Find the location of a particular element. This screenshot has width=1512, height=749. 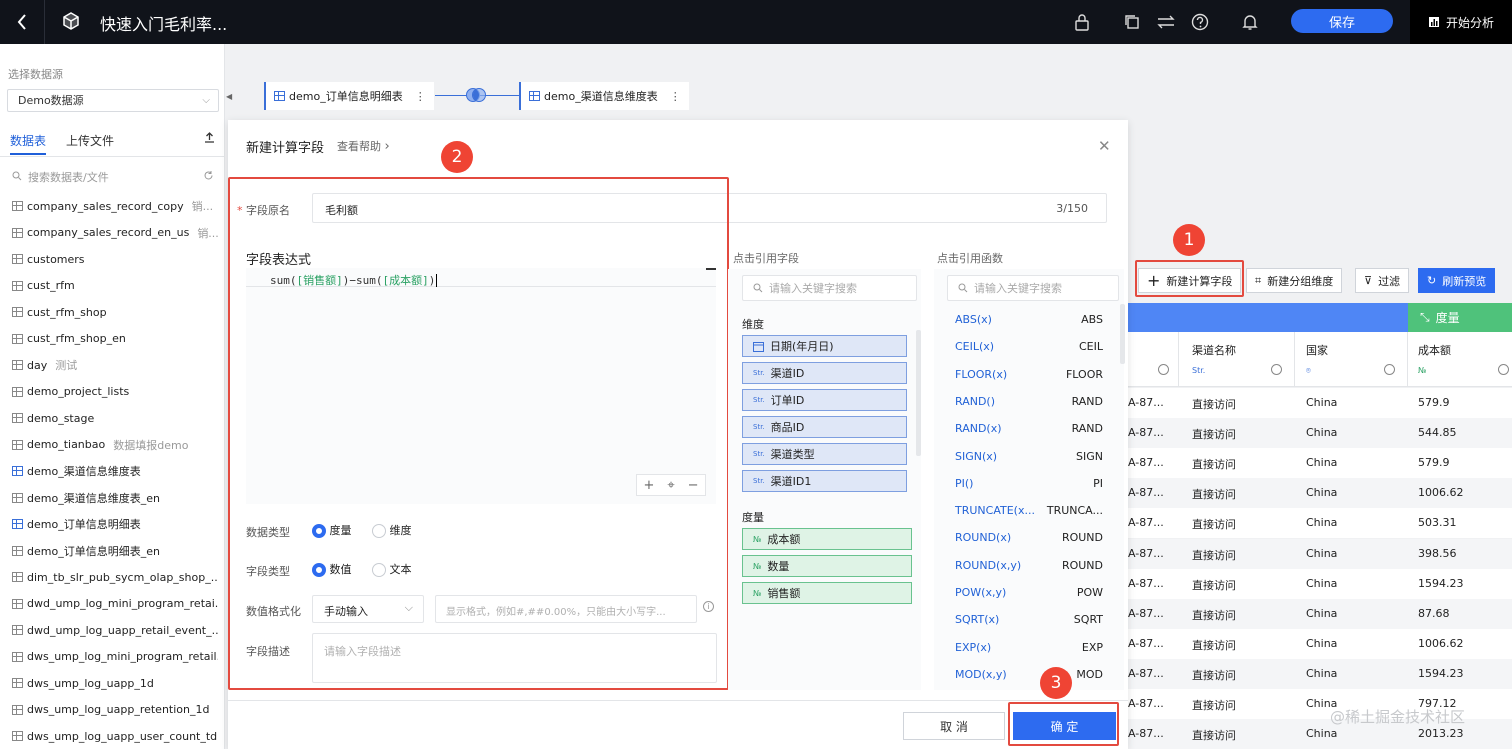

number-type-icon: № is located at coordinates (757, 593).